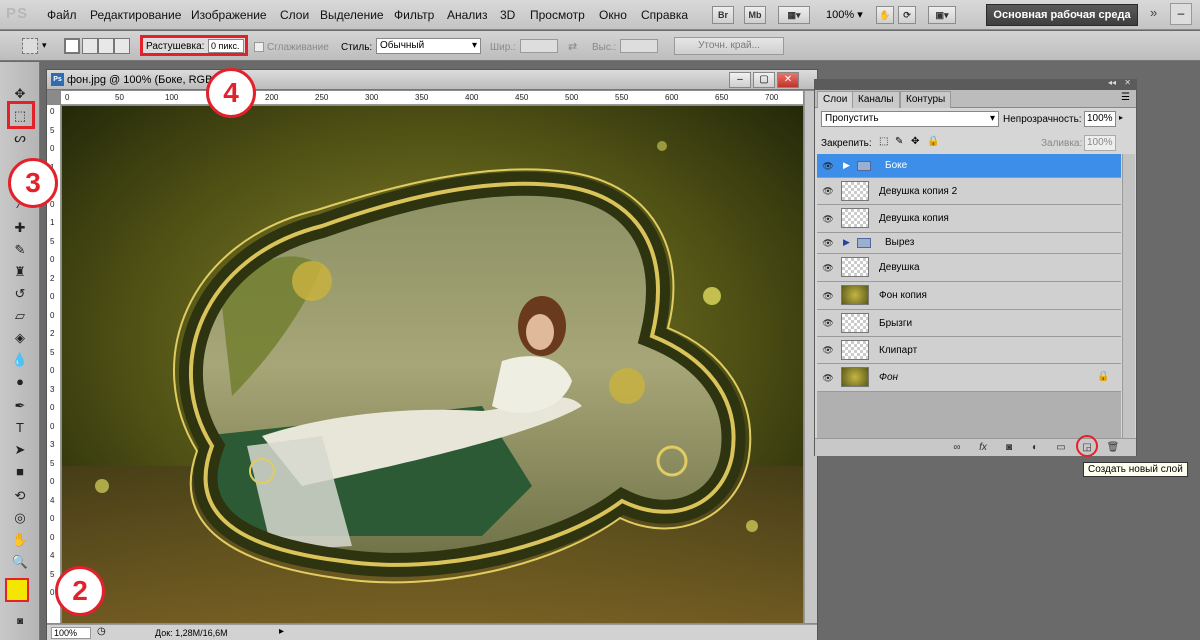  Describe the element at coordinates (969, 323) in the screenshot. I see `layer-row: 👁 Брызги` at that location.